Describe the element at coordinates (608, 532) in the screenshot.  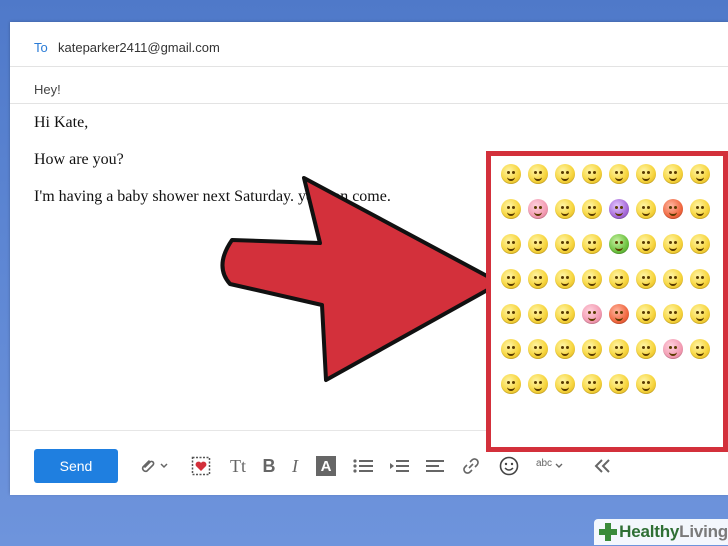
I see `cross-icon` at that location.